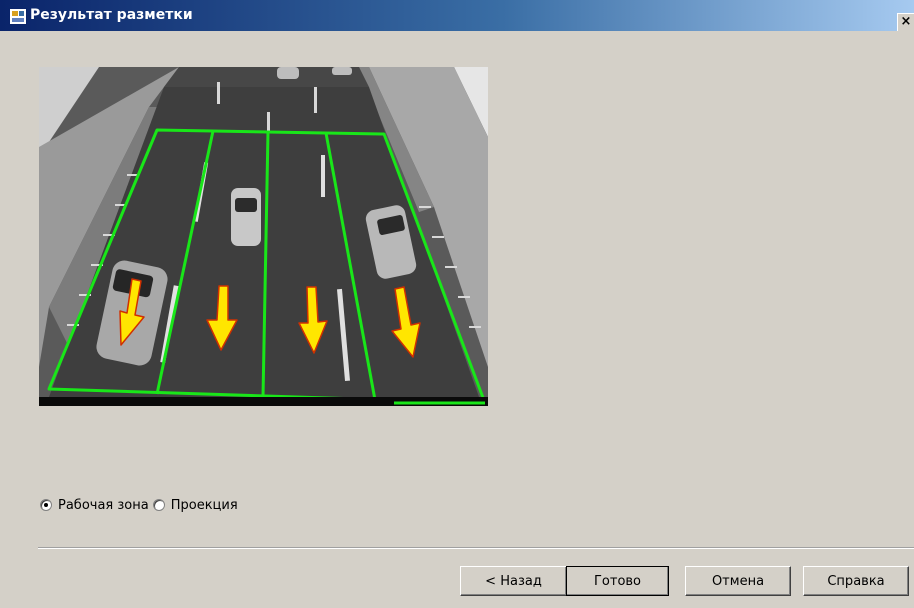  I want to click on footer-separator, so click(476, 548).